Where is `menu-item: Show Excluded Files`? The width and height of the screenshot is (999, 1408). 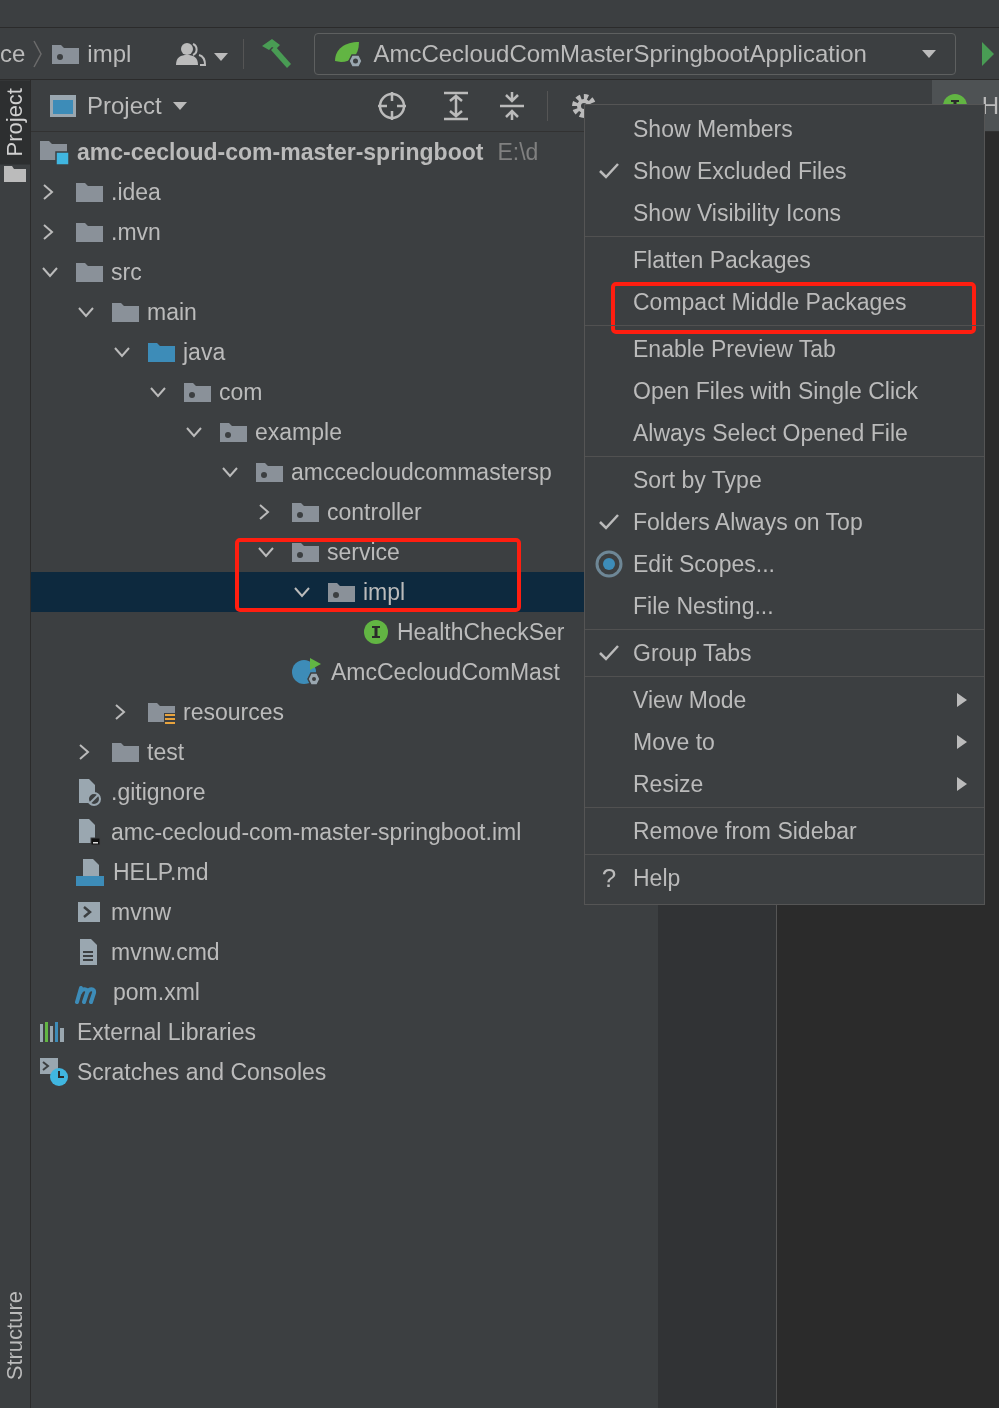 menu-item: Show Excluded Files is located at coordinates (784, 171).